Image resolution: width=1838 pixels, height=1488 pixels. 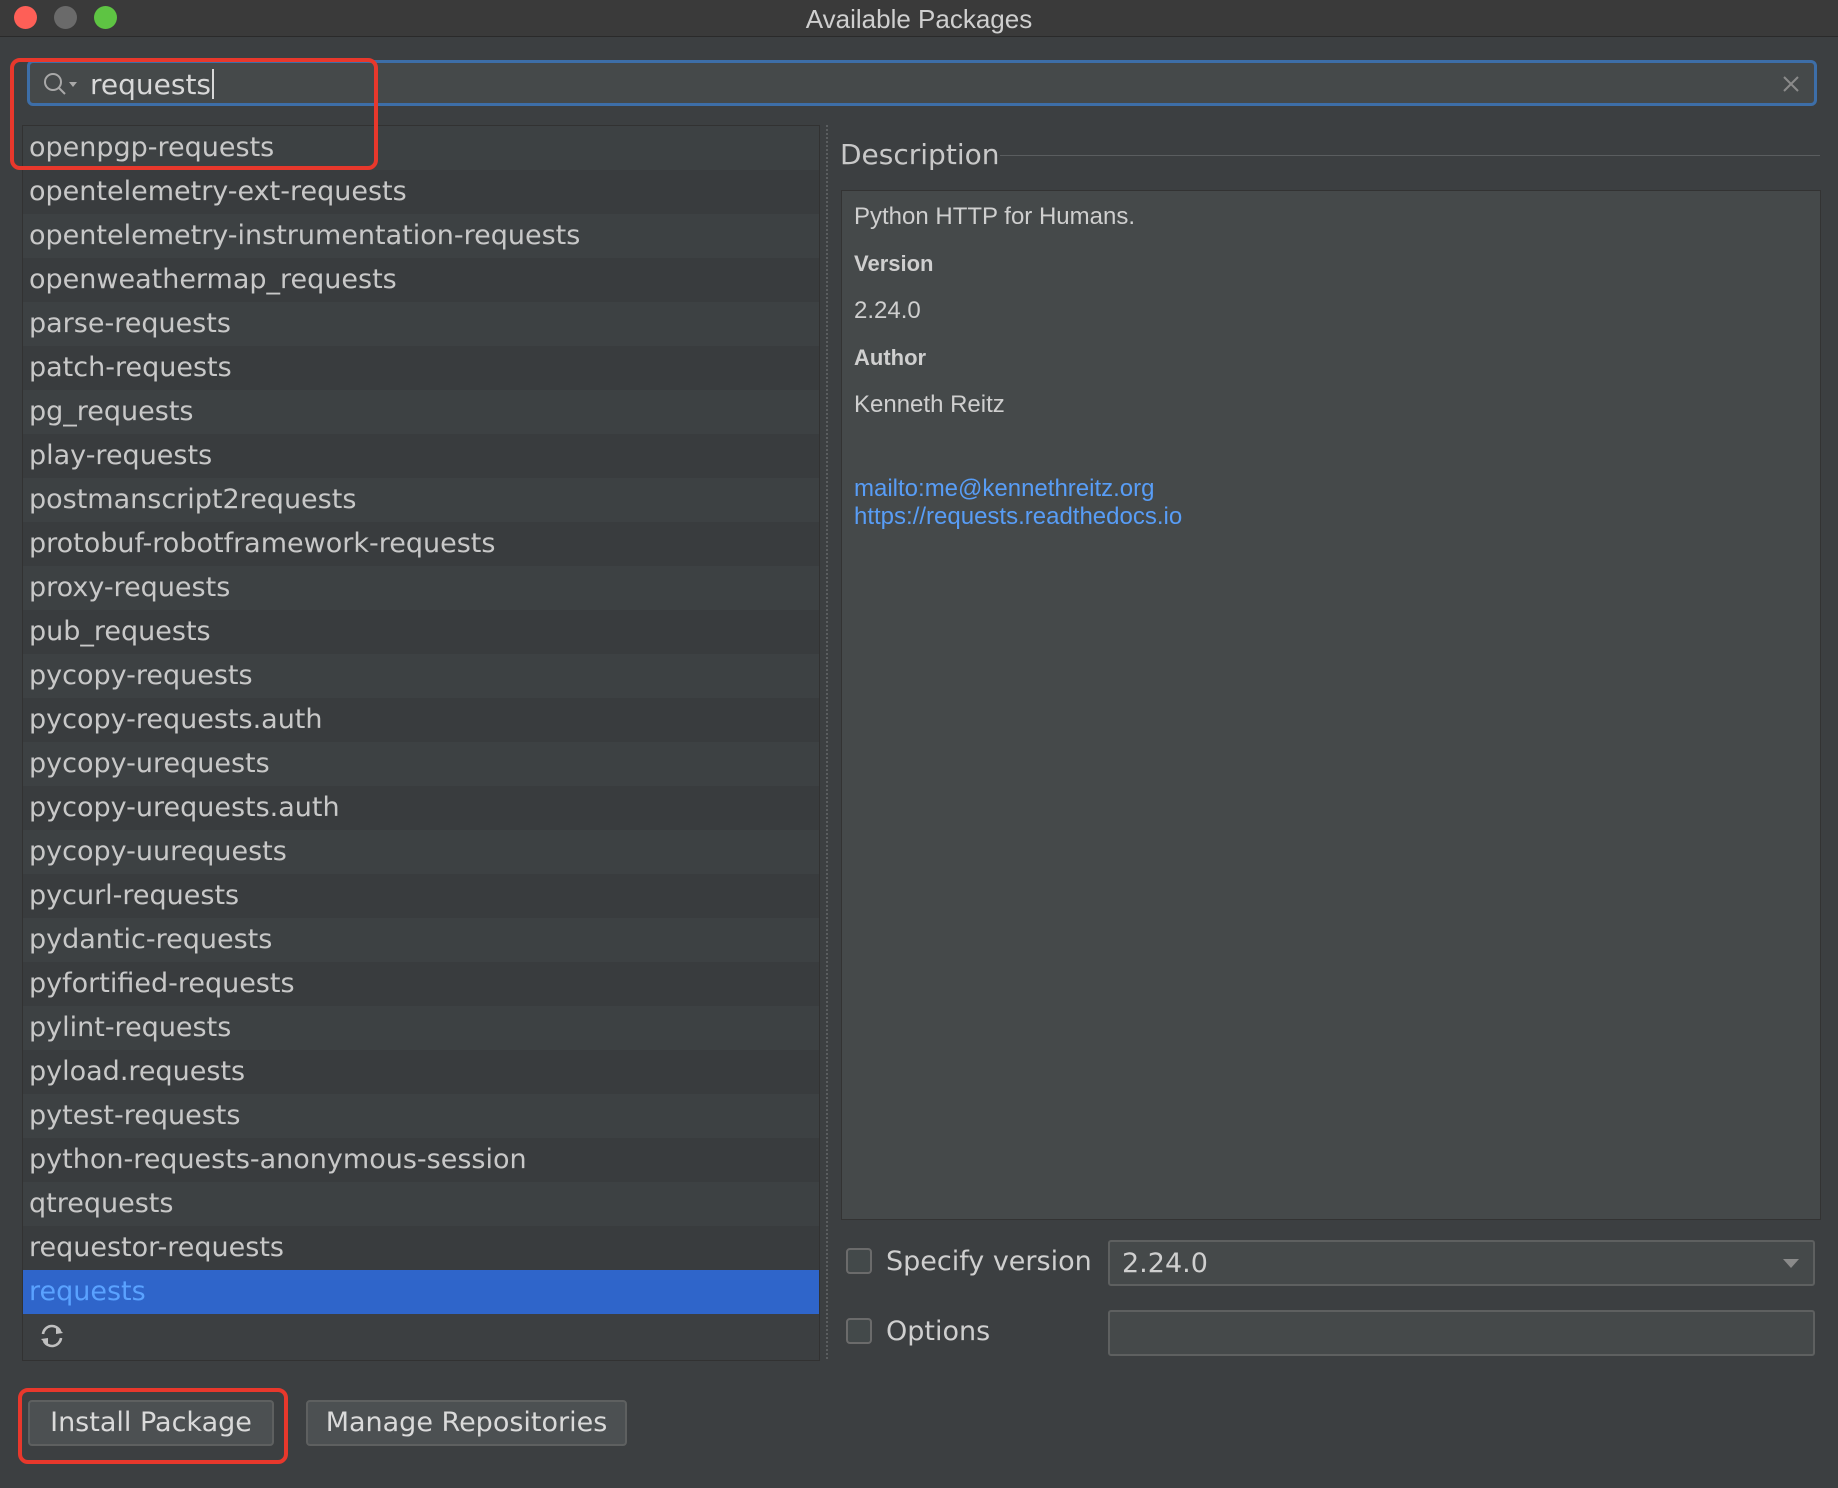 I want to click on clear-icon, so click(x=1791, y=84).